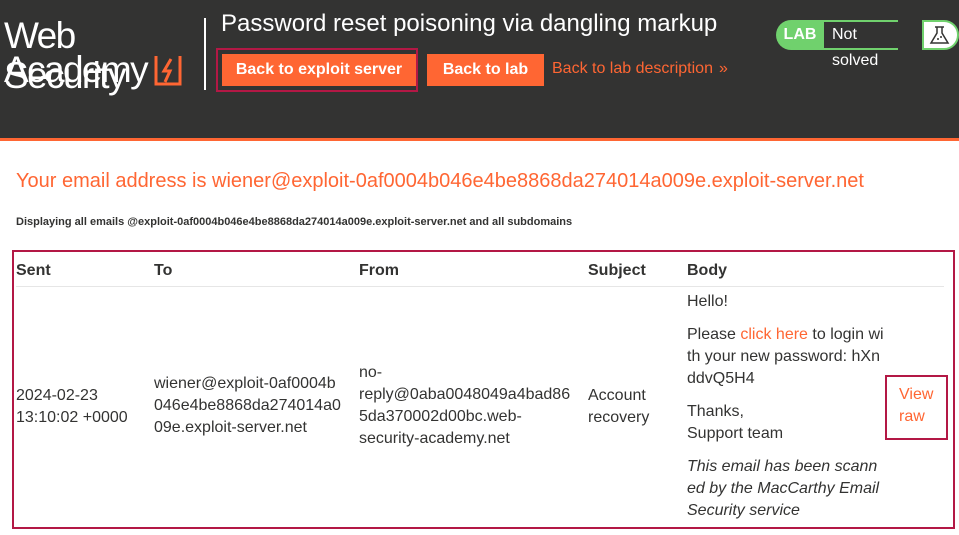 This screenshot has height=535, width=959. Describe the element at coordinates (617, 395) in the screenshot. I see `subject-text-line: Account` at that location.